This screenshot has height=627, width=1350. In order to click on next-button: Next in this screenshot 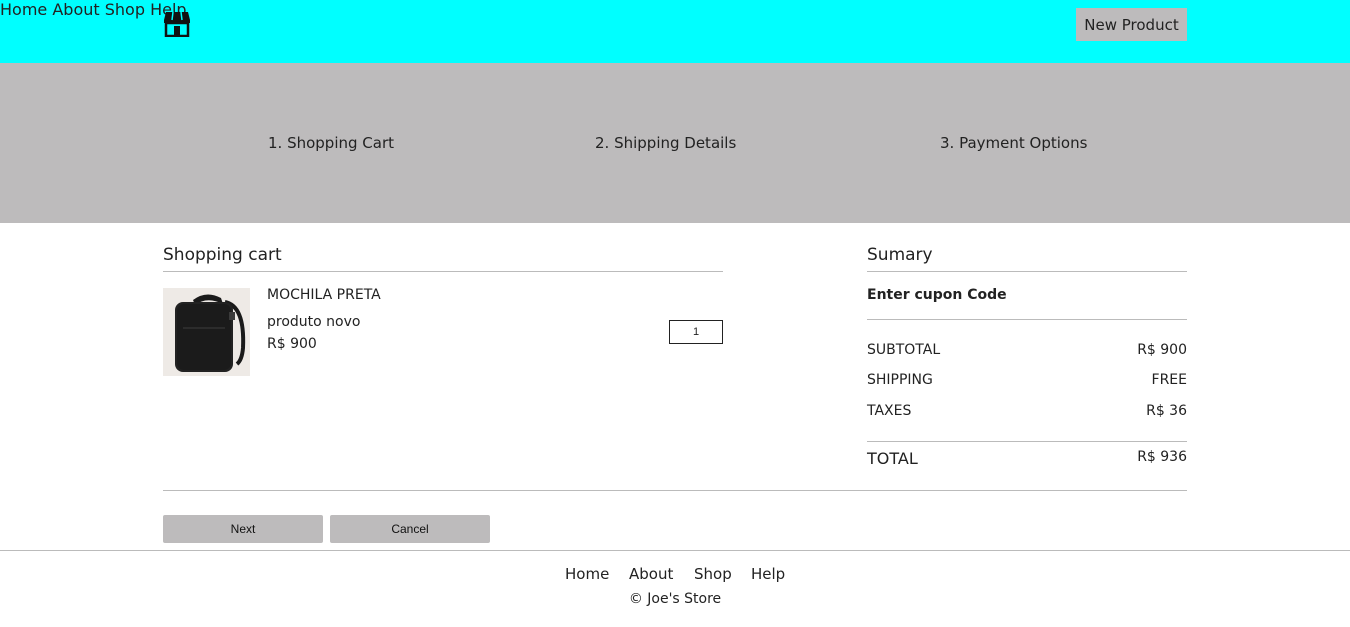, I will do `click(243, 529)`.